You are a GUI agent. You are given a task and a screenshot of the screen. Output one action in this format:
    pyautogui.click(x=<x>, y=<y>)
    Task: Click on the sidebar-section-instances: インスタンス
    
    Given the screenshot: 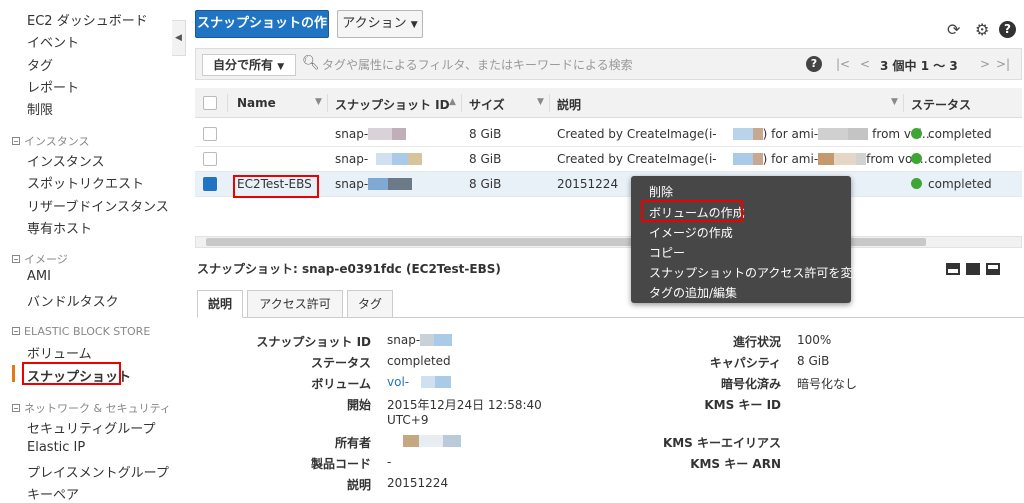 What is the action you would take?
    pyautogui.click(x=51, y=141)
    